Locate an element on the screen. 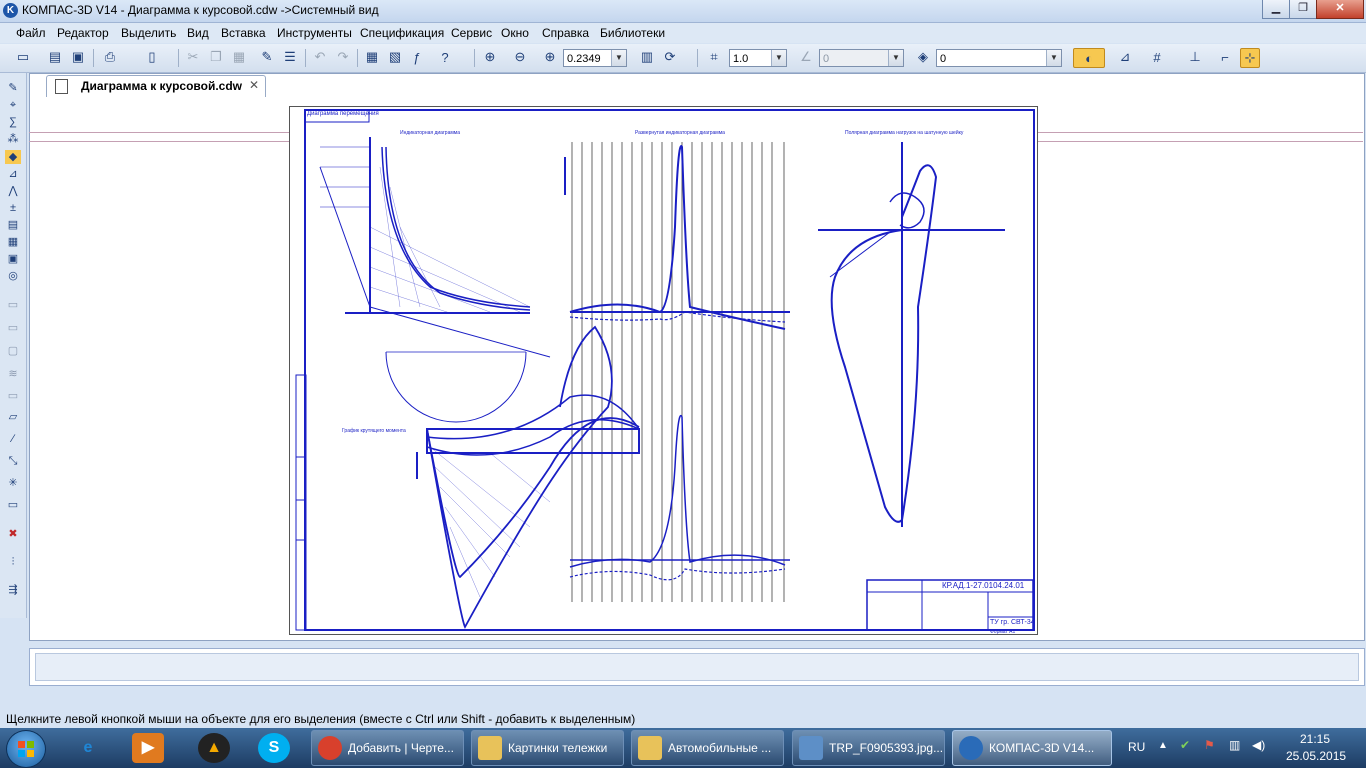 The width and height of the screenshot is (1366, 768). help-pointer-icon: ? is located at coordinates (445, 57).